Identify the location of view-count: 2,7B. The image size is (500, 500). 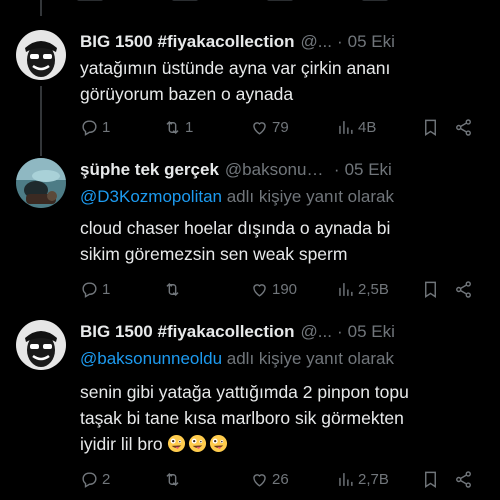
(373, 479).